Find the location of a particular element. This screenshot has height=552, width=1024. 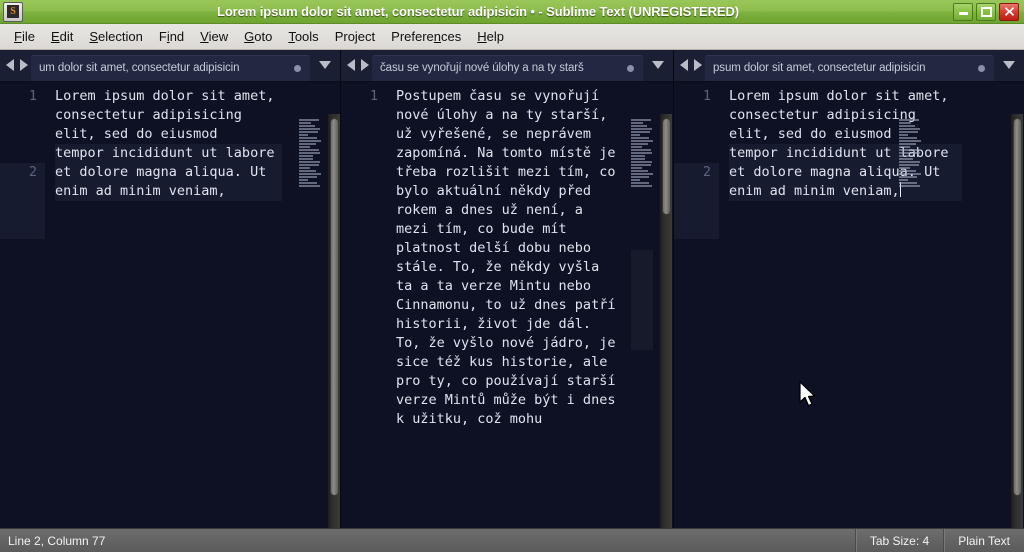

menu-help: Help is located at coordinates (490, 36).